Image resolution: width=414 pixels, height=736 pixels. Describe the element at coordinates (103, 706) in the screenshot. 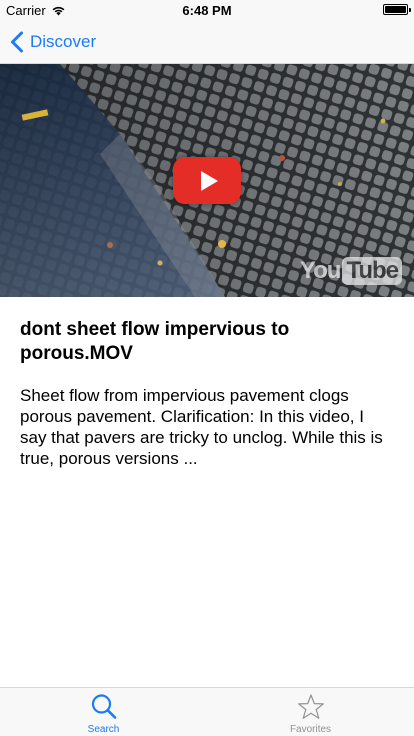

I see `search-icon` at that location.